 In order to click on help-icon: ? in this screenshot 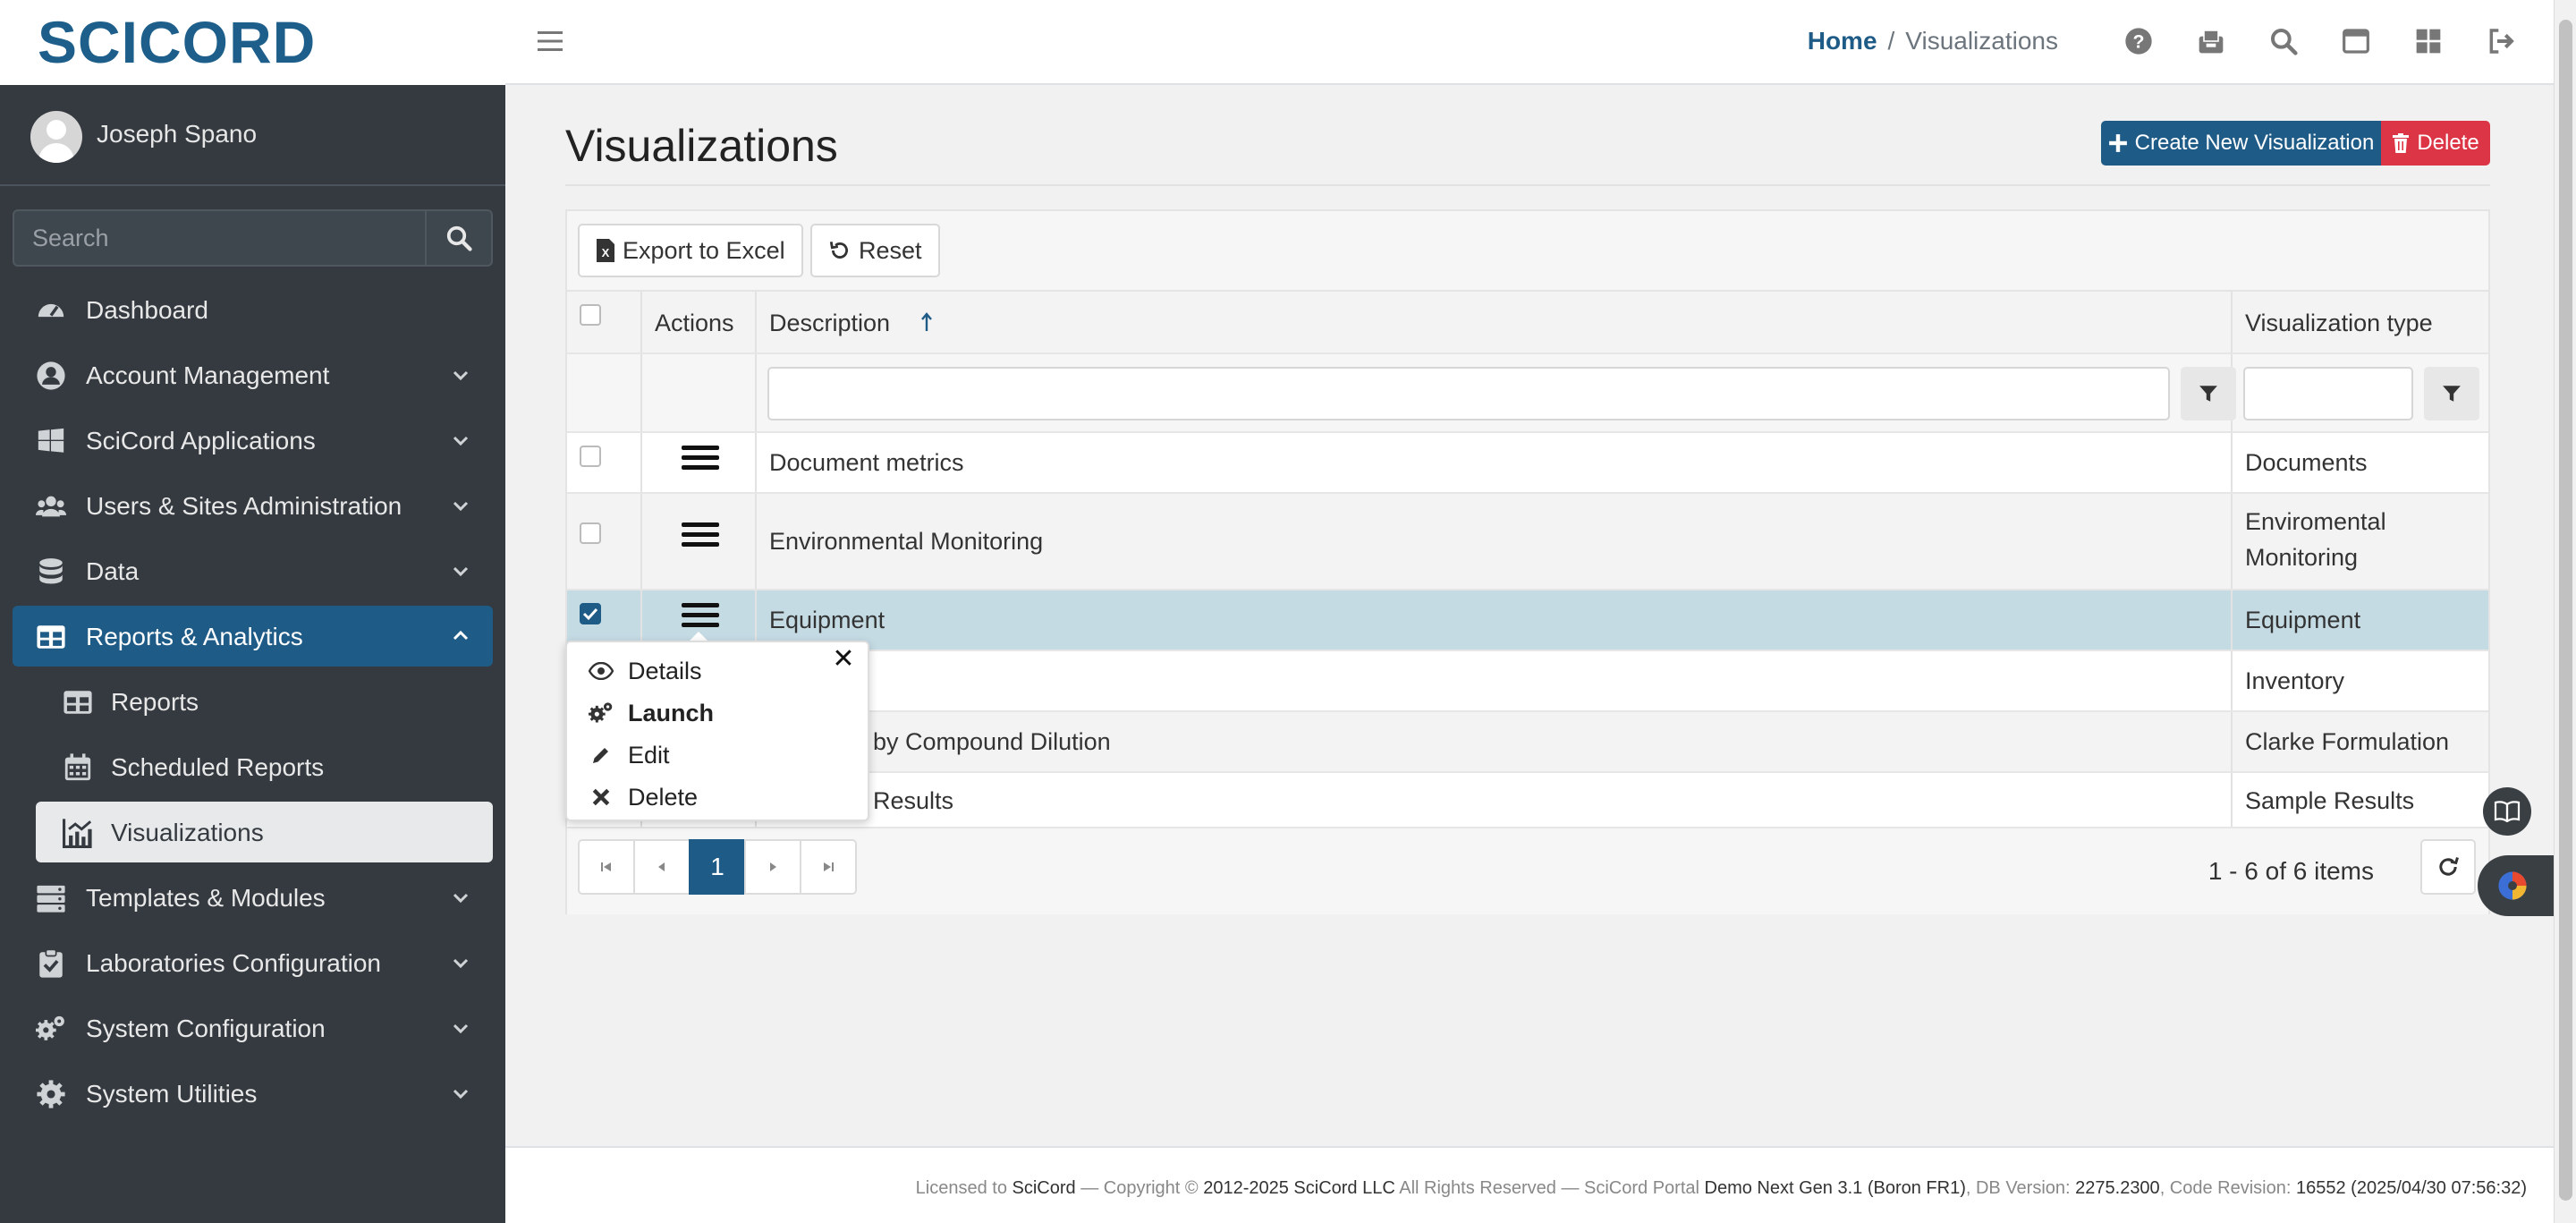, I will do `click(2138, 41)`.